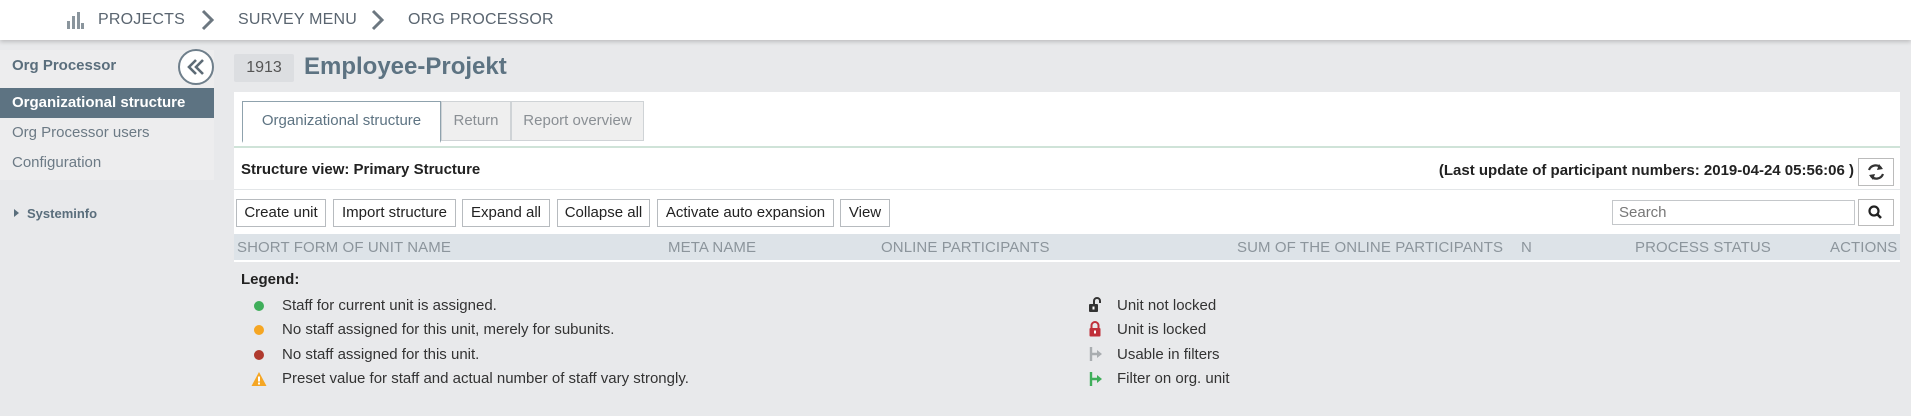  What do you see at coordinates (1095, 354) in the screenshot?
I see `filter-usable-icon` at bounding box center [1095, 354].